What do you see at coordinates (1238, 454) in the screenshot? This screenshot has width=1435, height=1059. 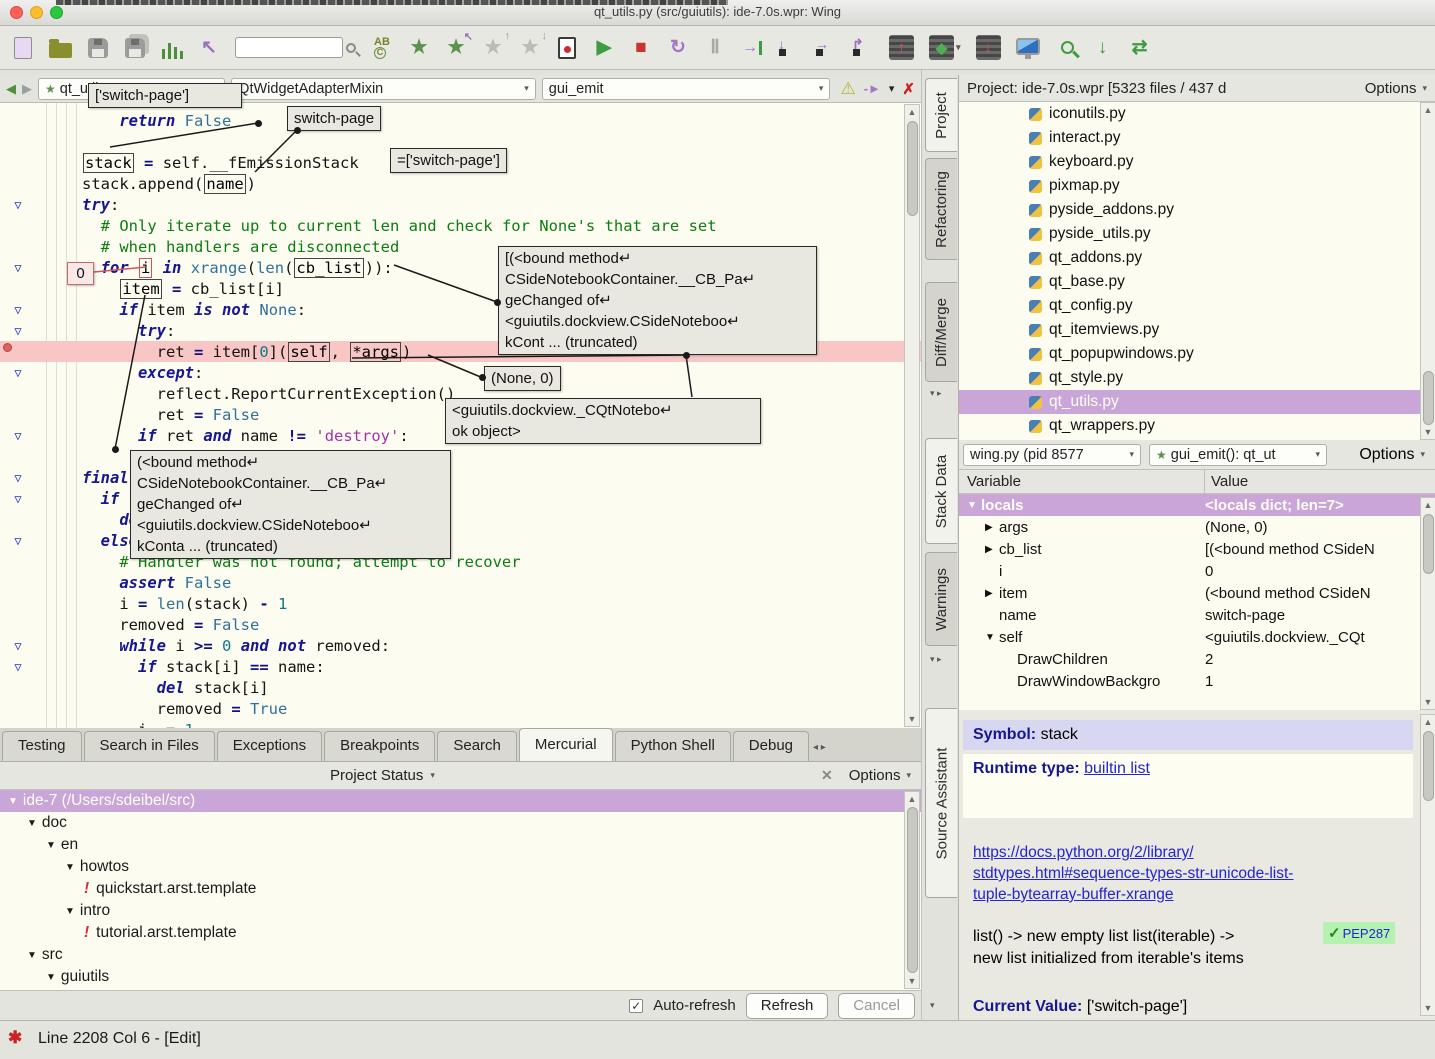 I see `frame-dropdown: ★ gui_emit(): qt_ut ▾` at bounding box center [1238, 454].